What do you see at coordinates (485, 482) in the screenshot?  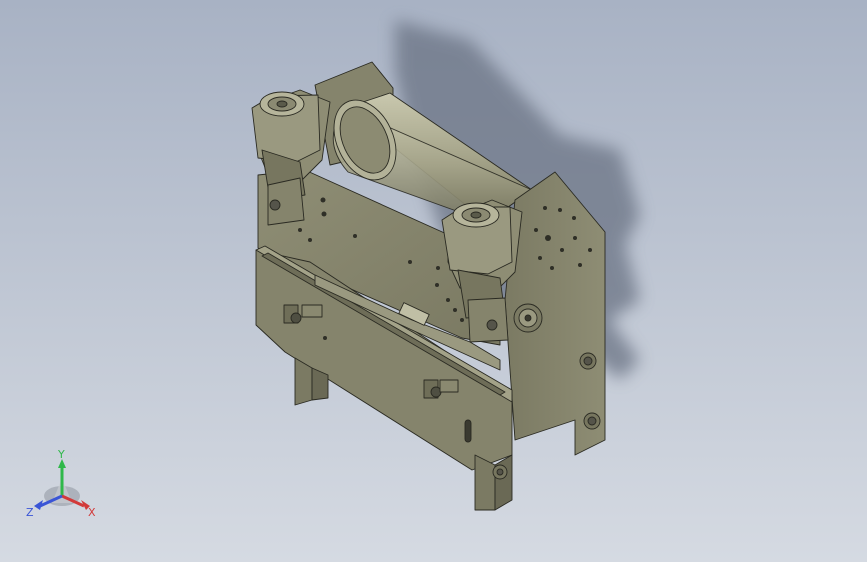 I see `right-leg` at bounding box center [485, 482].